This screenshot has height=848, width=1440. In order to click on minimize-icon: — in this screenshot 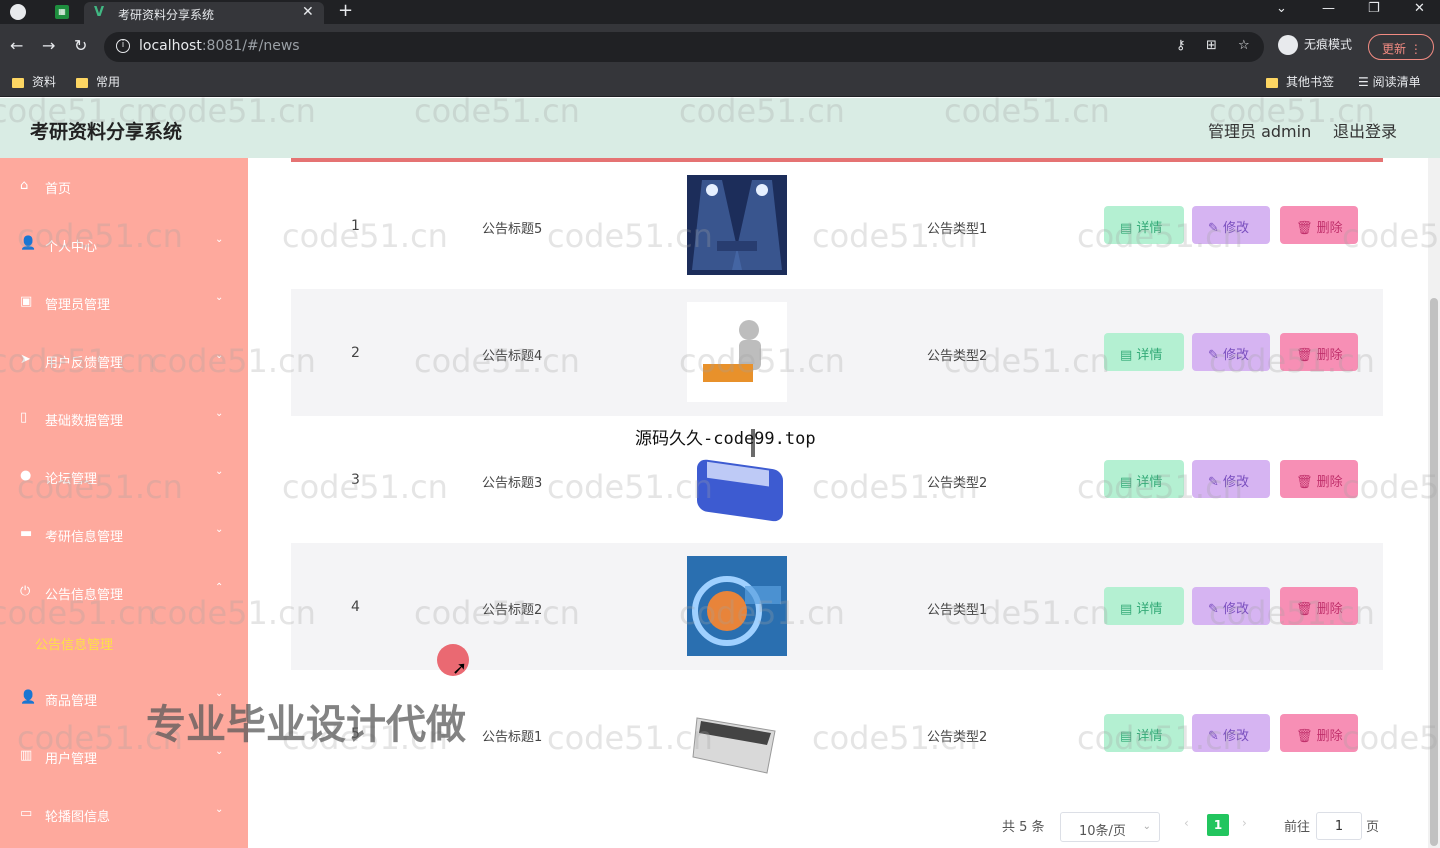, I will do `click(1328, 8)`.